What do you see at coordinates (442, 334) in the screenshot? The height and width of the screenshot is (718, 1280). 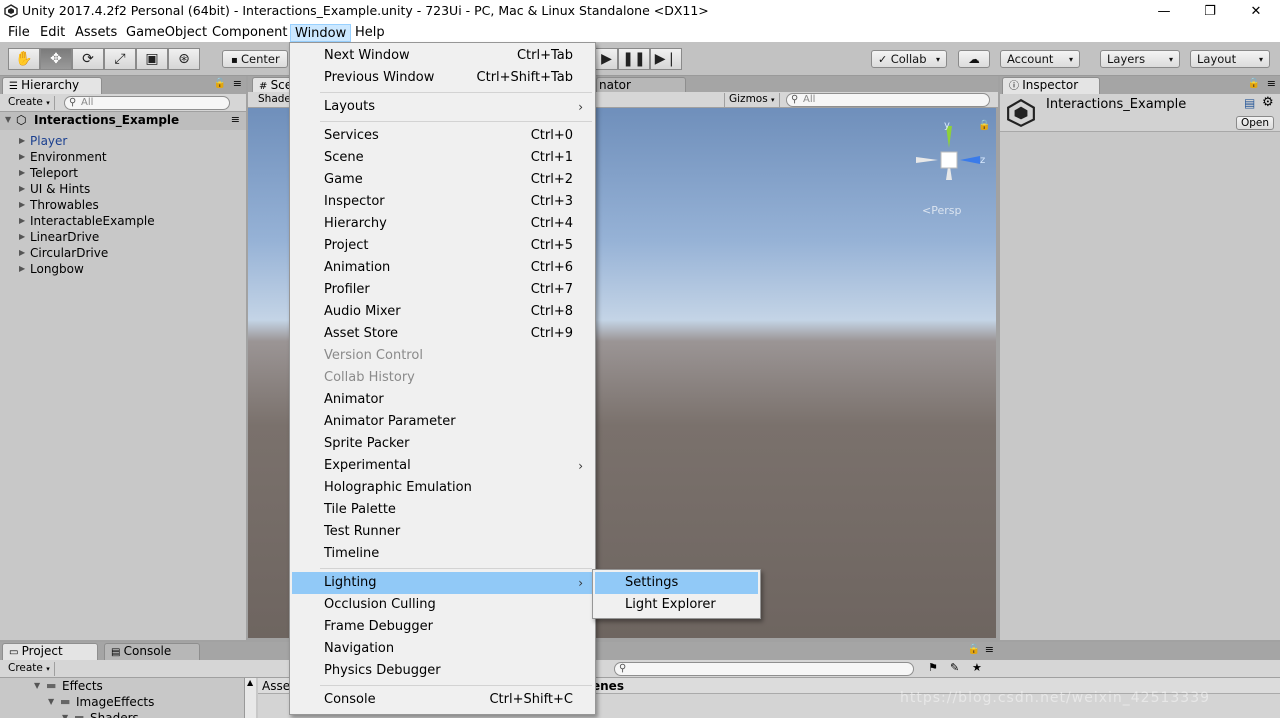 I see `menu-item-asset-store: Asset Store Ctrl+9` at bounding box center [442, 334].